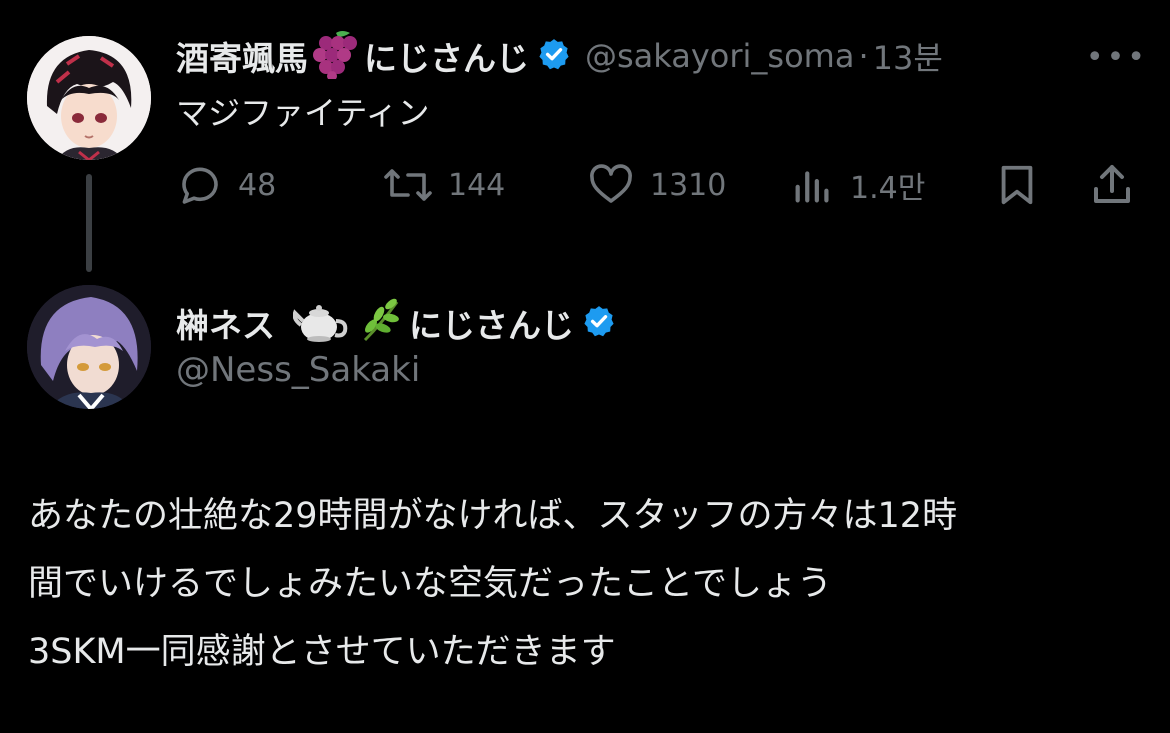  What do you see at coordinates (446, 58) in the screenshot?
I see `parent-affiliation: にじさんじ` at bounding box center [446, 58].